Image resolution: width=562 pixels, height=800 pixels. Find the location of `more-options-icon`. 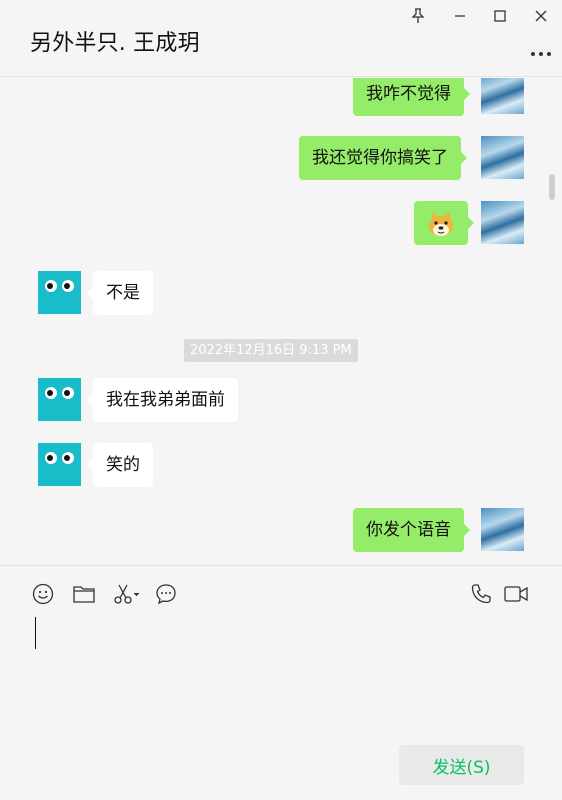

more-options-icon is located at coordinates (541, 50).